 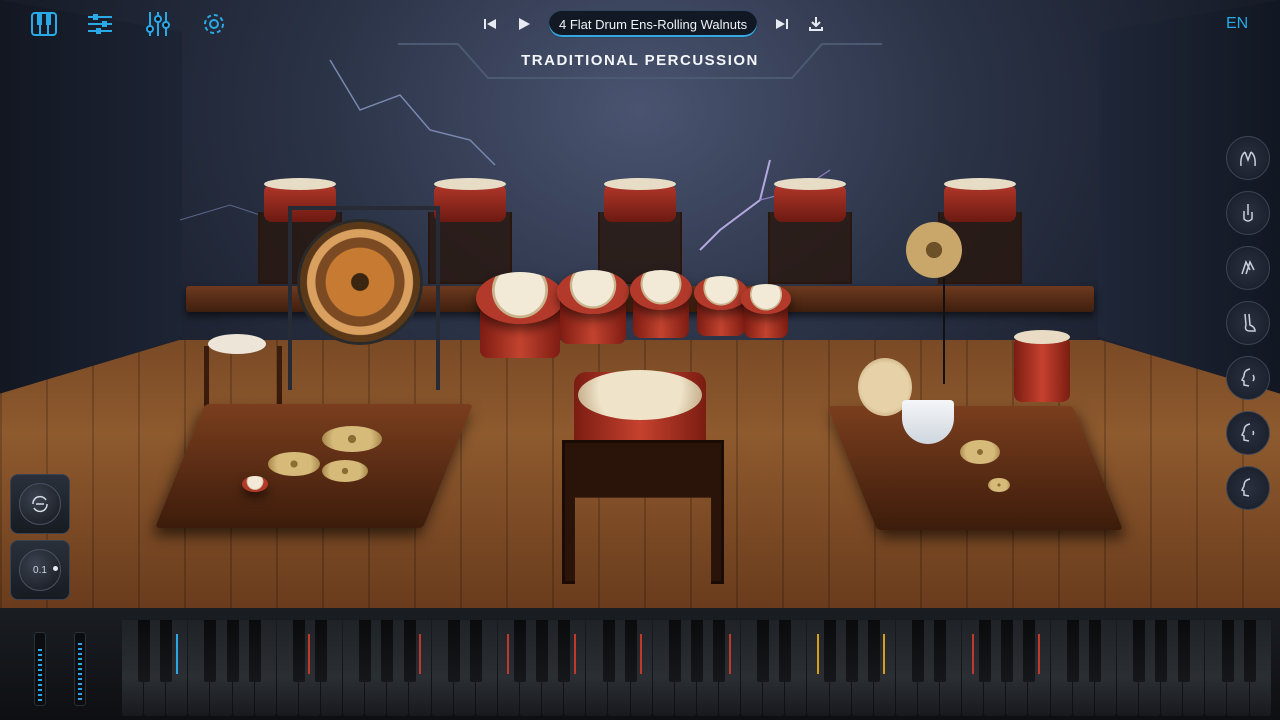 What do you see at coordinates (1248, 323) in the screenshot?
I see `foot-icon` at bounding box center [1248, 323].